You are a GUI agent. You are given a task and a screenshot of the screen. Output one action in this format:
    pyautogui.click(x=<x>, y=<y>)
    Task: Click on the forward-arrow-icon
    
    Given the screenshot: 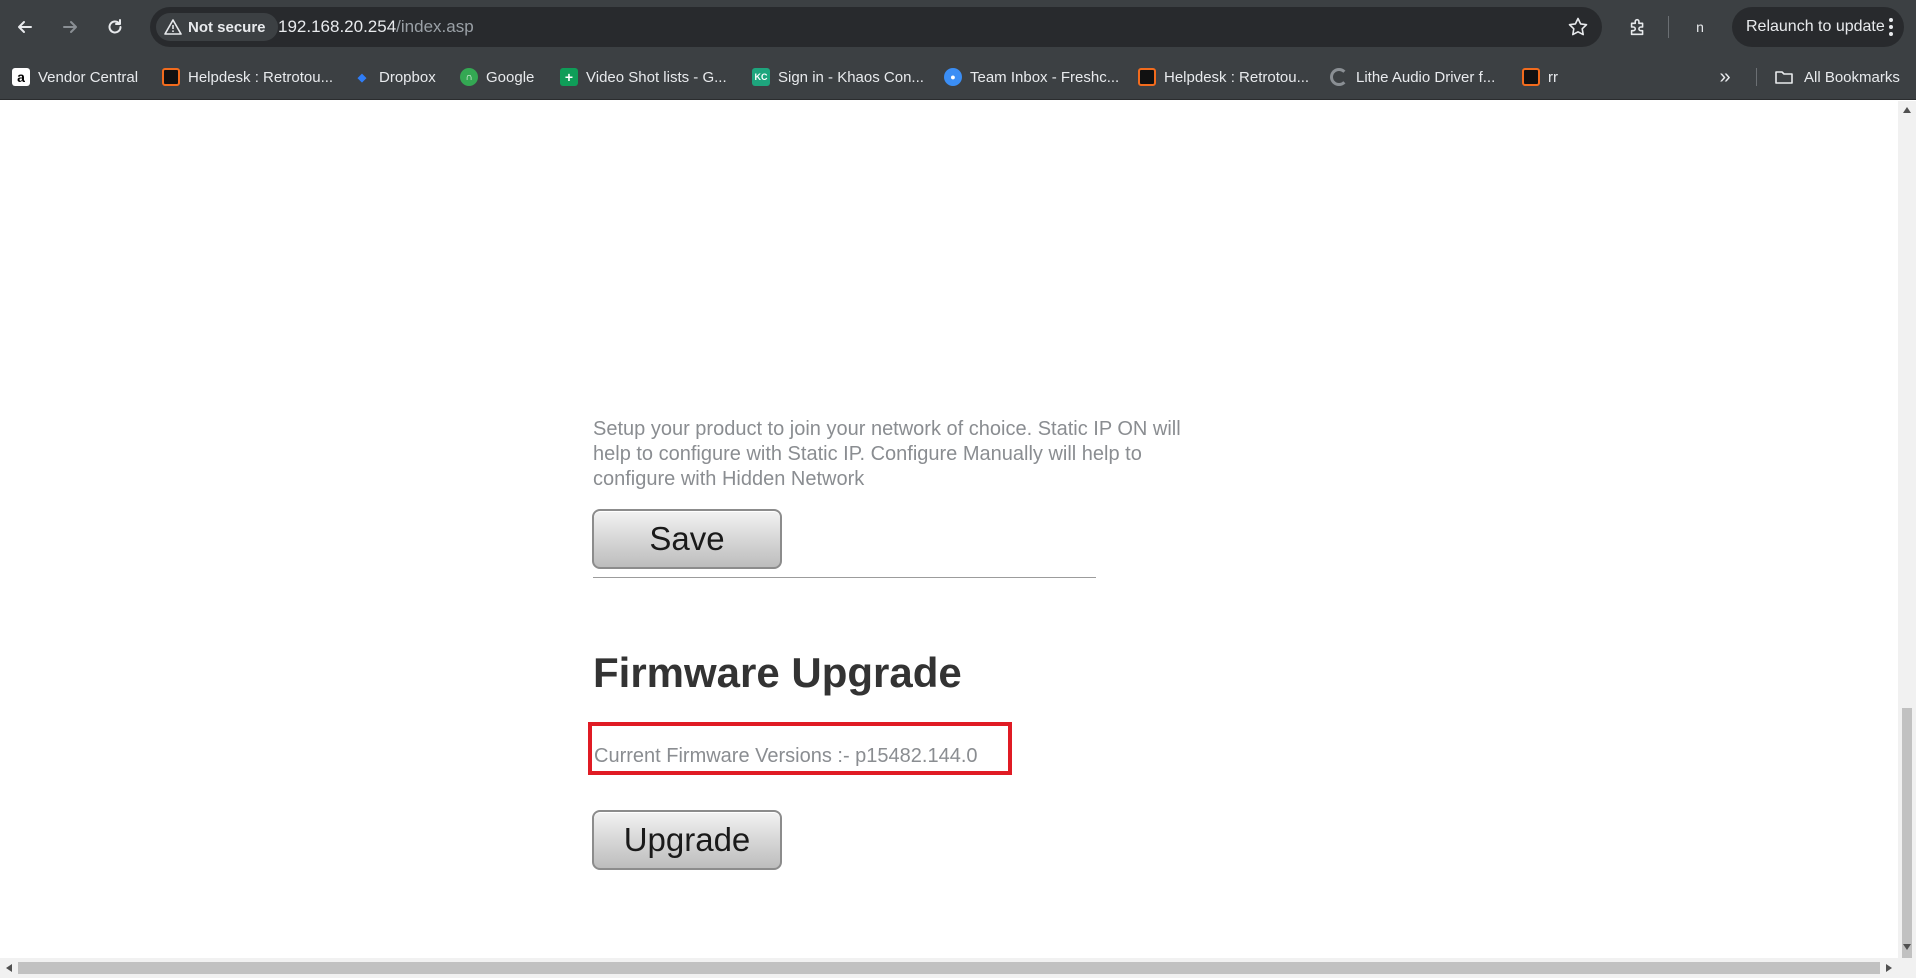 What is the action you would take?
    pyautogui.click(x=70, y=27)
    